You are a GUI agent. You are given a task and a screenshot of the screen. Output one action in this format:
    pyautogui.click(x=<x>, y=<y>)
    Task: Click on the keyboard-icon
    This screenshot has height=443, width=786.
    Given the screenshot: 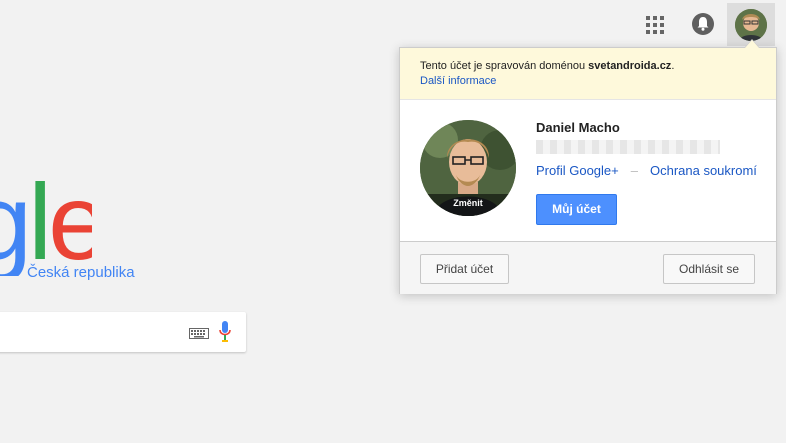 What is the action you would take?
    pyautogui.click(x=199, y=335)
    